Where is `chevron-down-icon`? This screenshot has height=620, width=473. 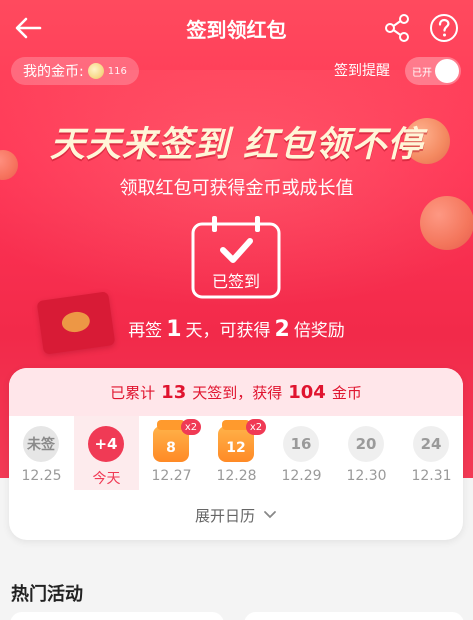 chevron-down-icon is located at coordinates (270, 515).